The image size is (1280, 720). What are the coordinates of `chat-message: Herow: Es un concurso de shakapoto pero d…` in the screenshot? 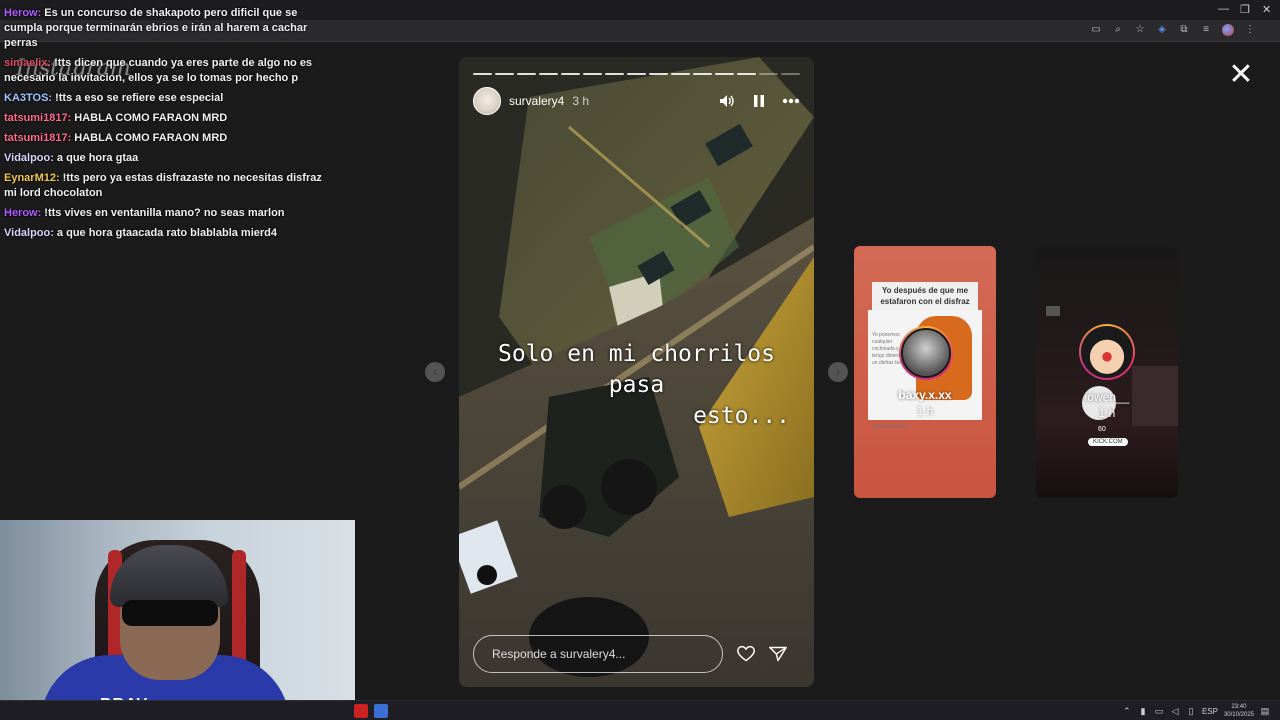 It's located at (164, 28).